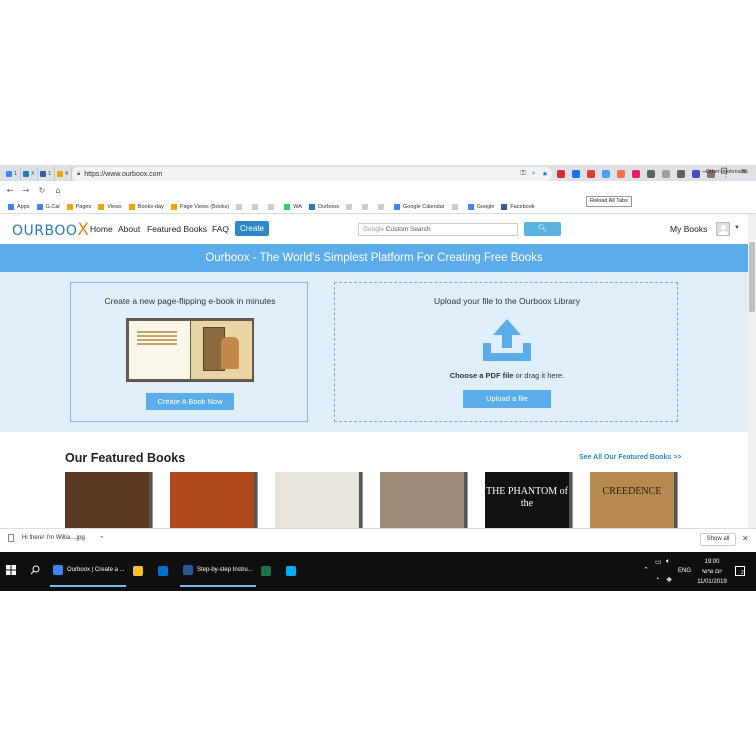  I want to click on search-button: 🔍︎, so click(542, 229).